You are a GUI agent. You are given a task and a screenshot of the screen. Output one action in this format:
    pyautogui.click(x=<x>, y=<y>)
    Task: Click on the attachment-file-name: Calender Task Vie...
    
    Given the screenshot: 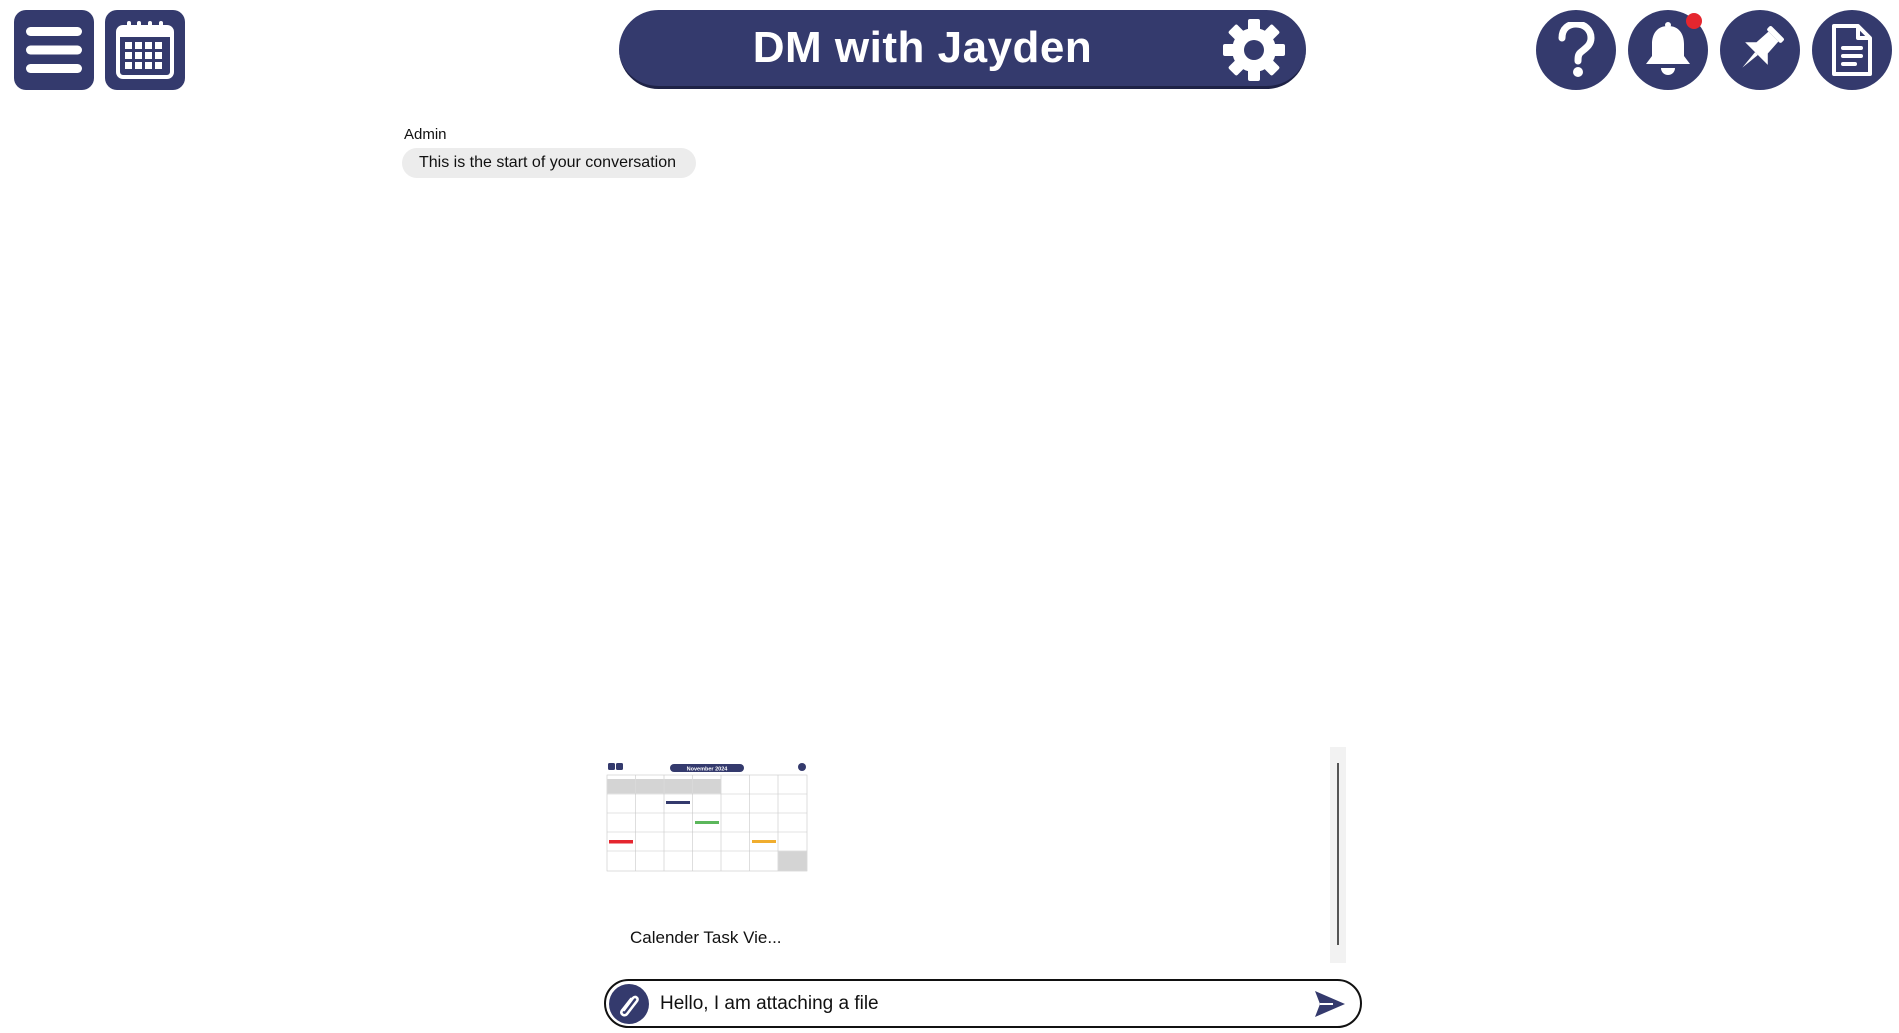 What is the action you would take?
    pyautogui.click(x=706, y=937)
    